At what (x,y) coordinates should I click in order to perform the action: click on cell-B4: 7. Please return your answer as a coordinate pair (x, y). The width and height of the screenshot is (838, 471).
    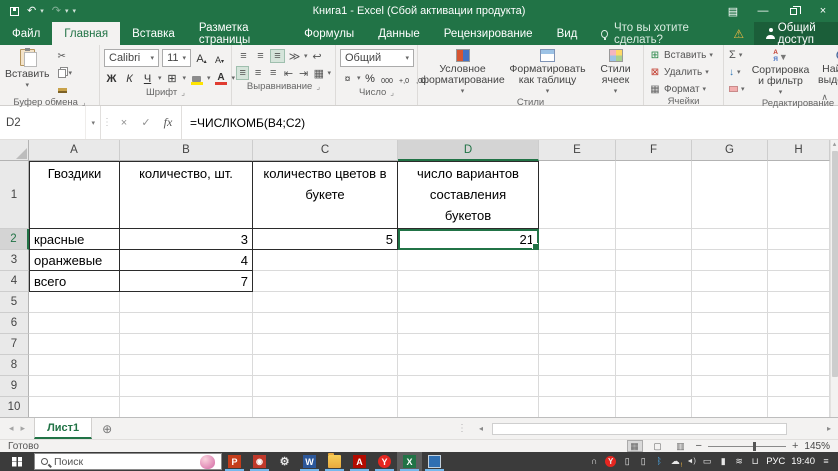
    Looking at the image, I should click on (186, 281).